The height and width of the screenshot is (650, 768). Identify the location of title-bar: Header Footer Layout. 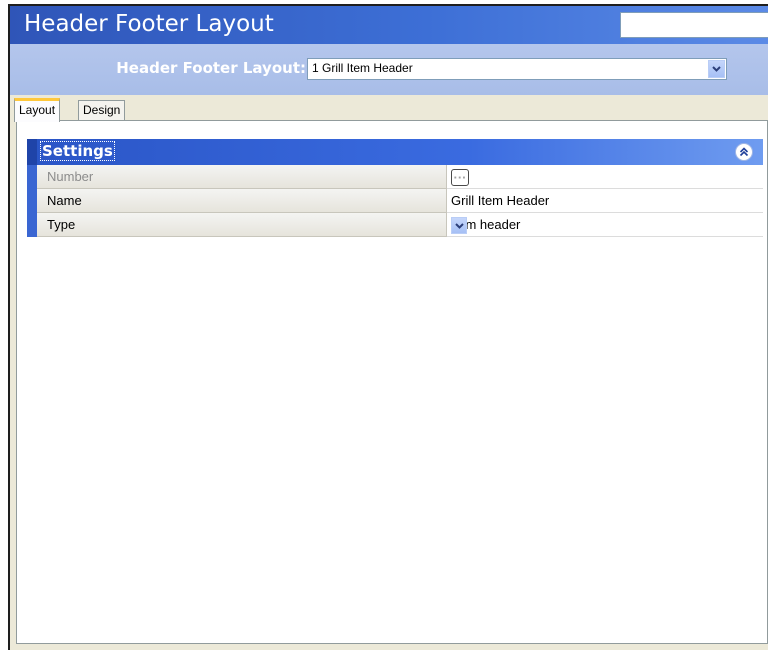
(389, 25).